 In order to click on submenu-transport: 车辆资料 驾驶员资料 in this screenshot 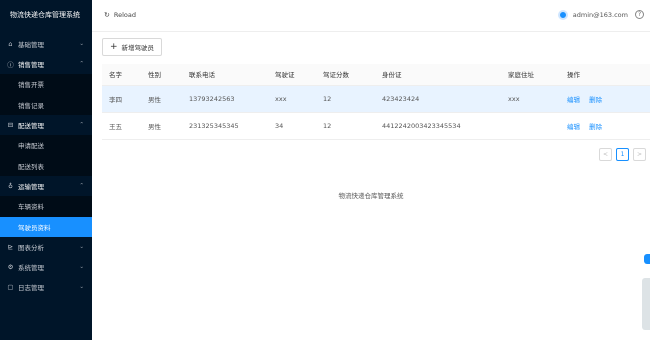, I will do `click(46, 216)`.